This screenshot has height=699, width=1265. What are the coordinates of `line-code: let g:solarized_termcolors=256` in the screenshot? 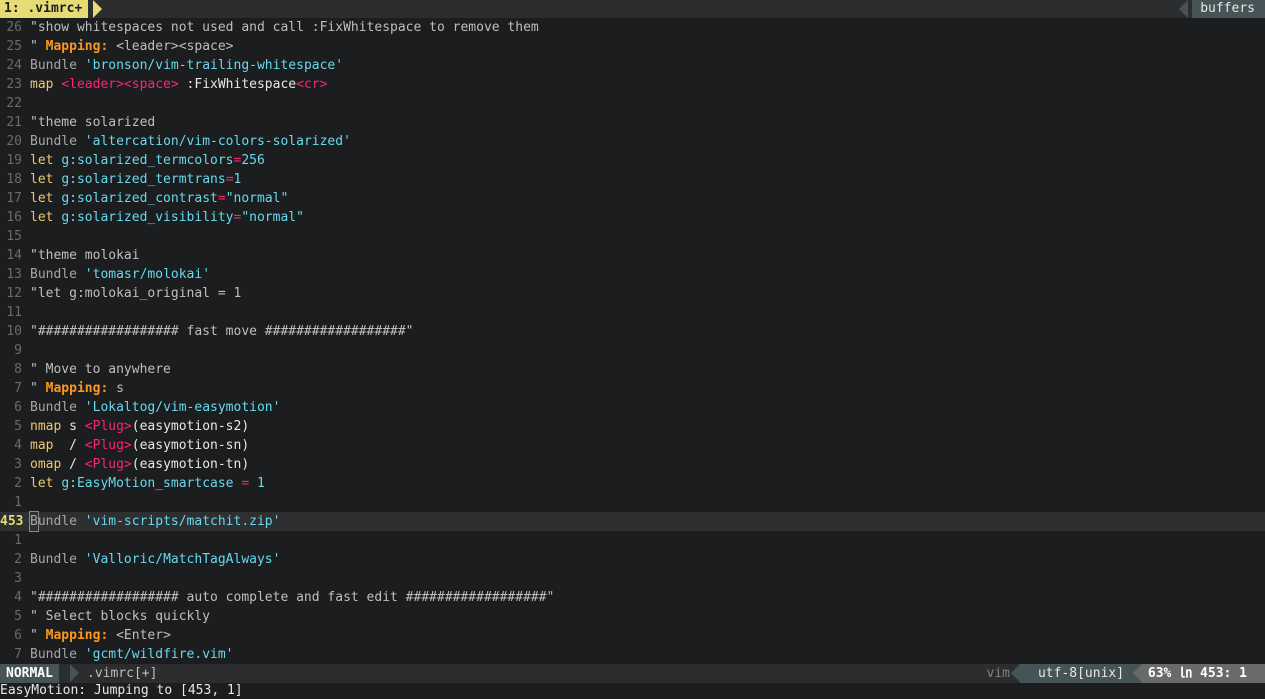 It's located at (147, 160).